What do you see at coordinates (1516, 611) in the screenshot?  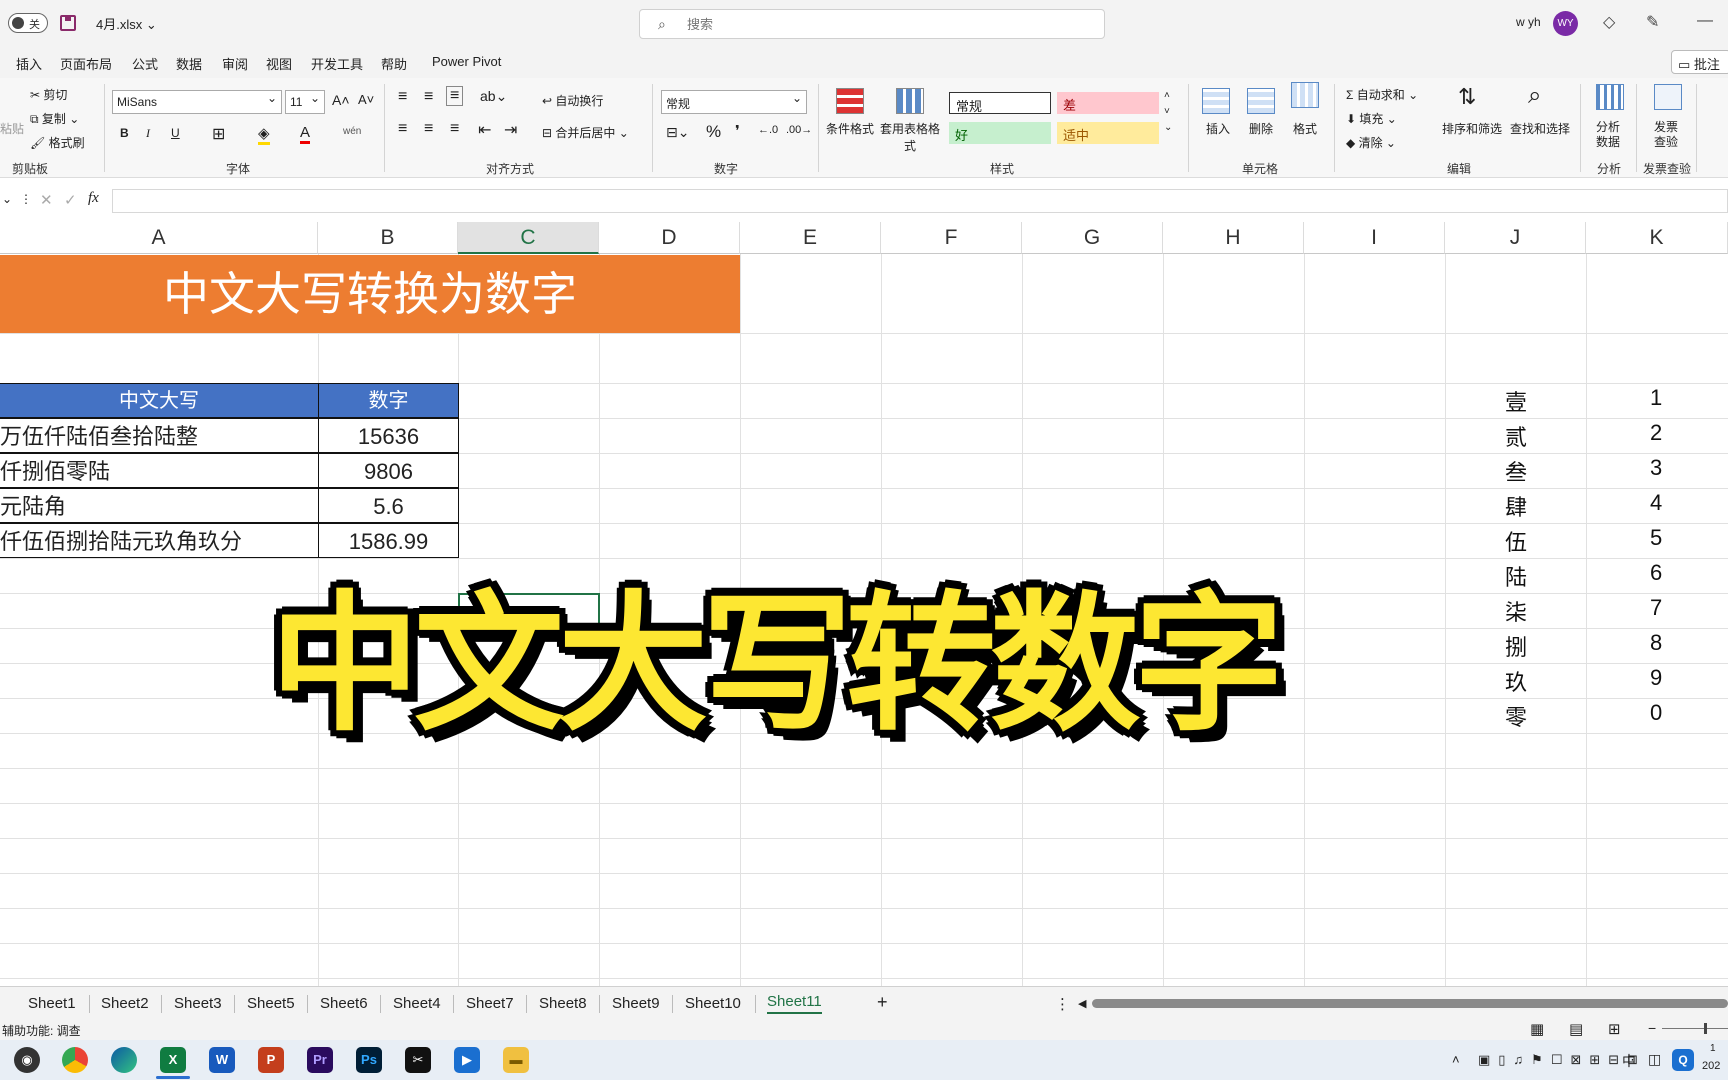 I see `lookup-char: 柒` at bounding box center [1516, 611].